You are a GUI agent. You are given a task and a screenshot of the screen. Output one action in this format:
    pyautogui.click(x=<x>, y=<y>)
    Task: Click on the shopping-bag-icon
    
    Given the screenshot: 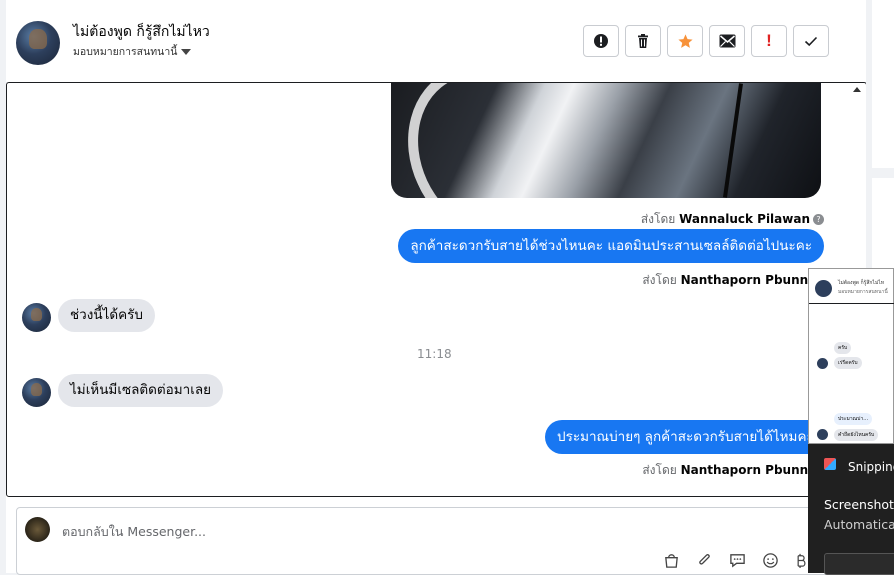 What is the action you would take?
    pyautogui.click(x=671, y=560)
    